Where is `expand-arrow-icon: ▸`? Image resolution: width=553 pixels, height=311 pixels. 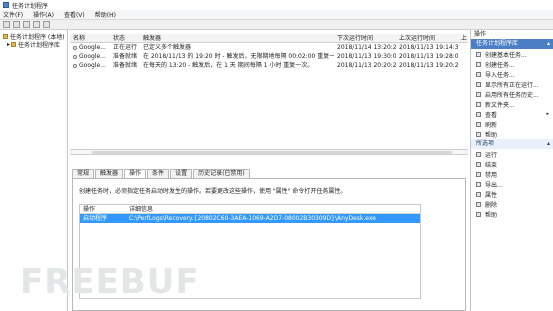 expand-arrow-icon: ▸ is located at coordinates (8, 44).